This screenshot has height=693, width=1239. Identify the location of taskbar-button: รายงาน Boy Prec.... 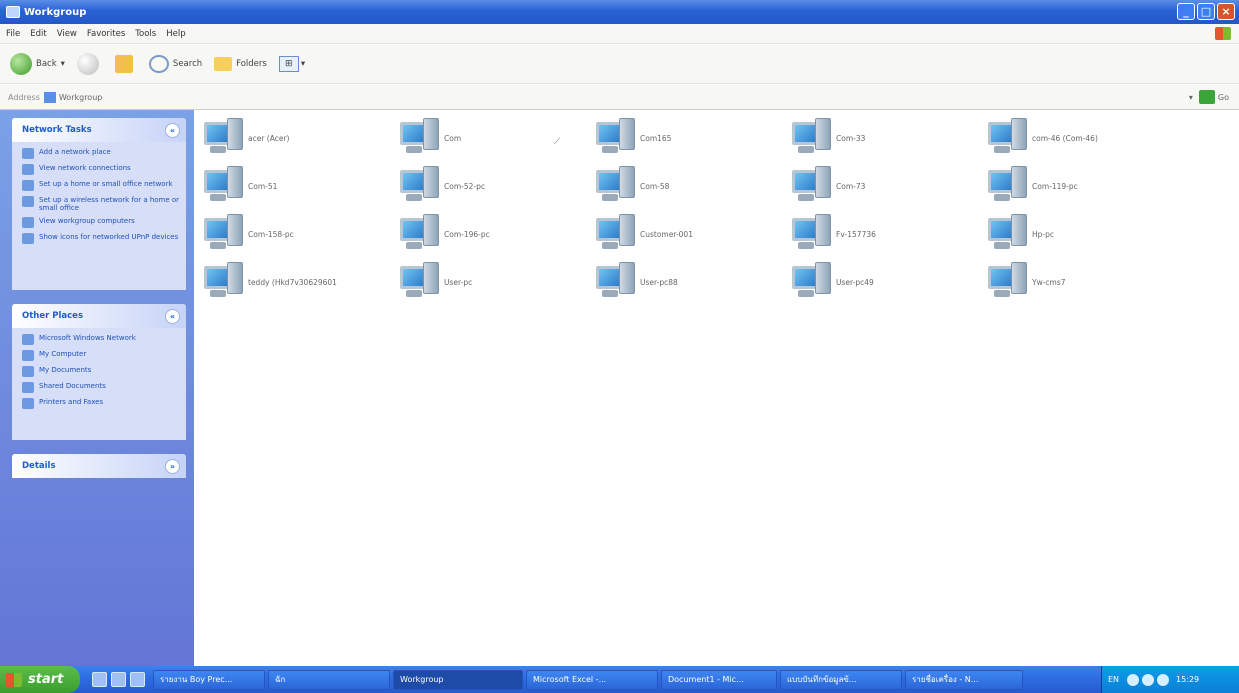
(209, 679).